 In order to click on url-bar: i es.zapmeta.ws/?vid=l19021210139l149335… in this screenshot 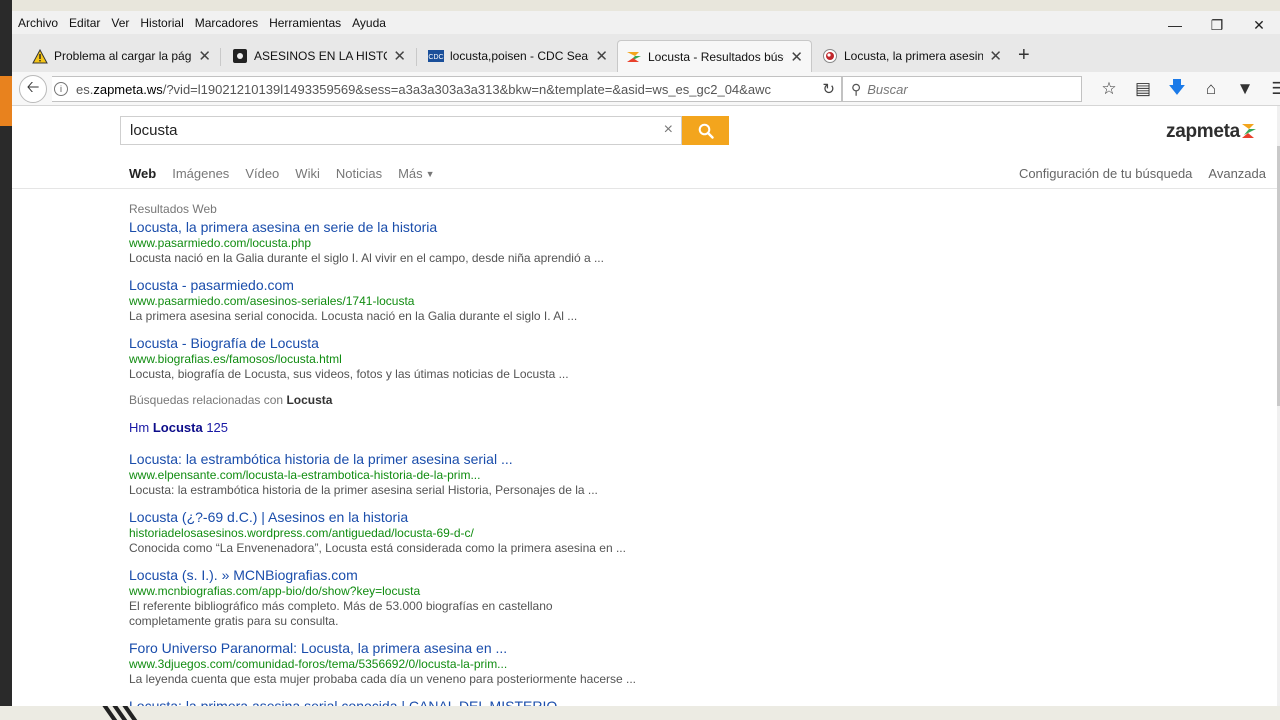, I will do `click(447, 89)`.